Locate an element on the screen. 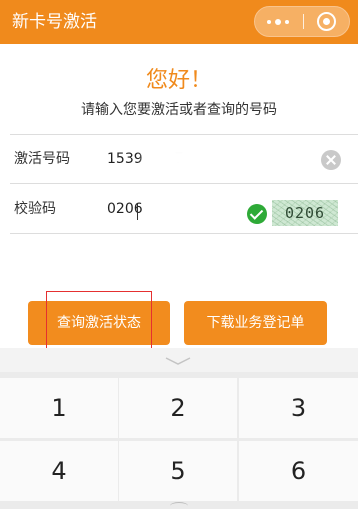 The width and height of the screenshot is (358, 510). chevron-down-icon is located at coordinates (178, 361).